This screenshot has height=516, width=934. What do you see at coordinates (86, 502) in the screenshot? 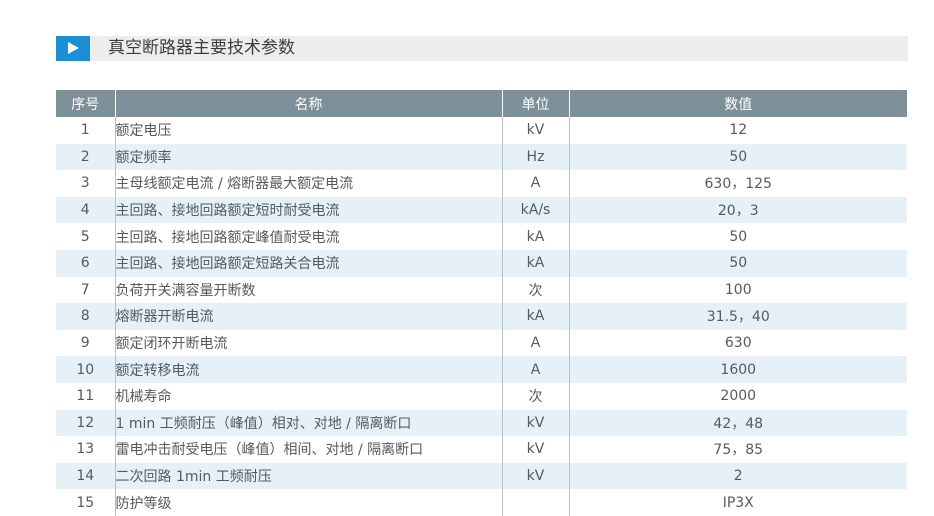
I see `row-index: 15` at bounding box center [86, 502].